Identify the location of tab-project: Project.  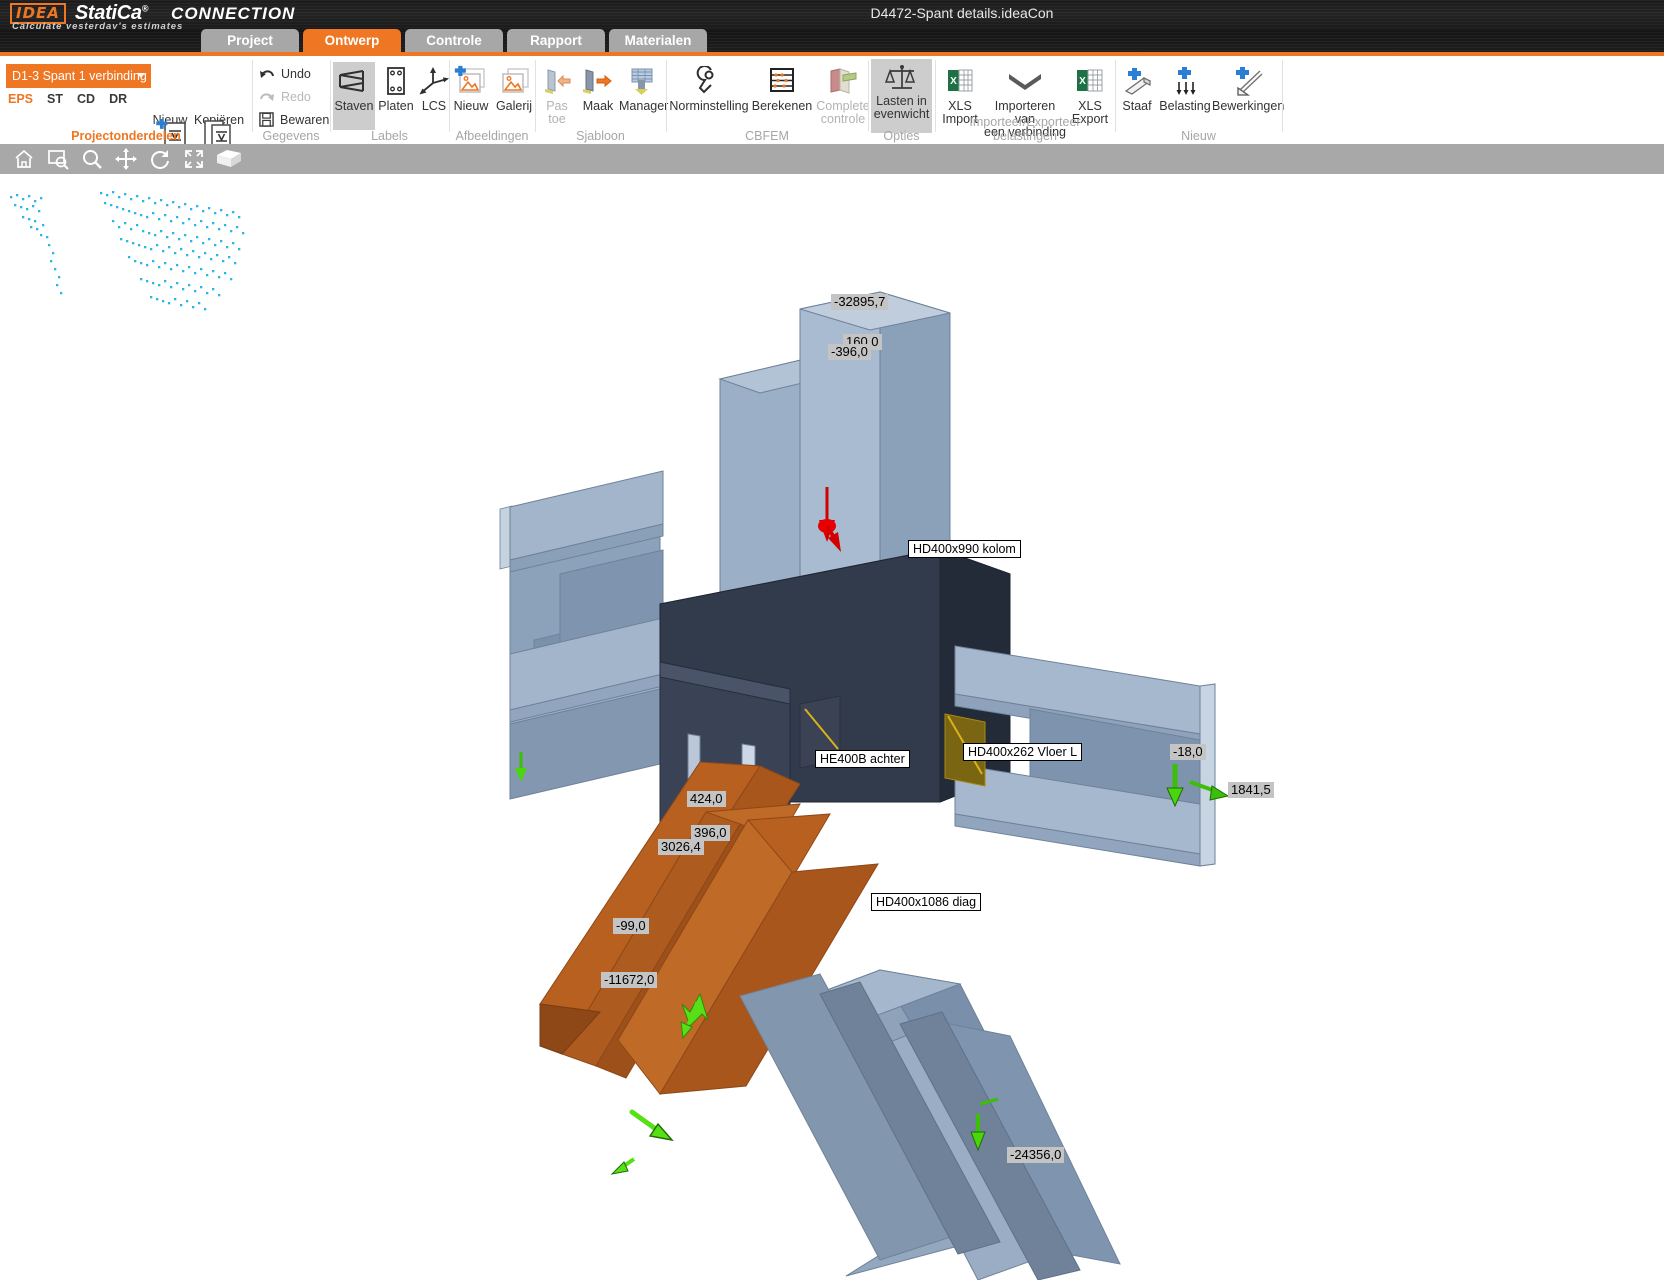
(250, 40).